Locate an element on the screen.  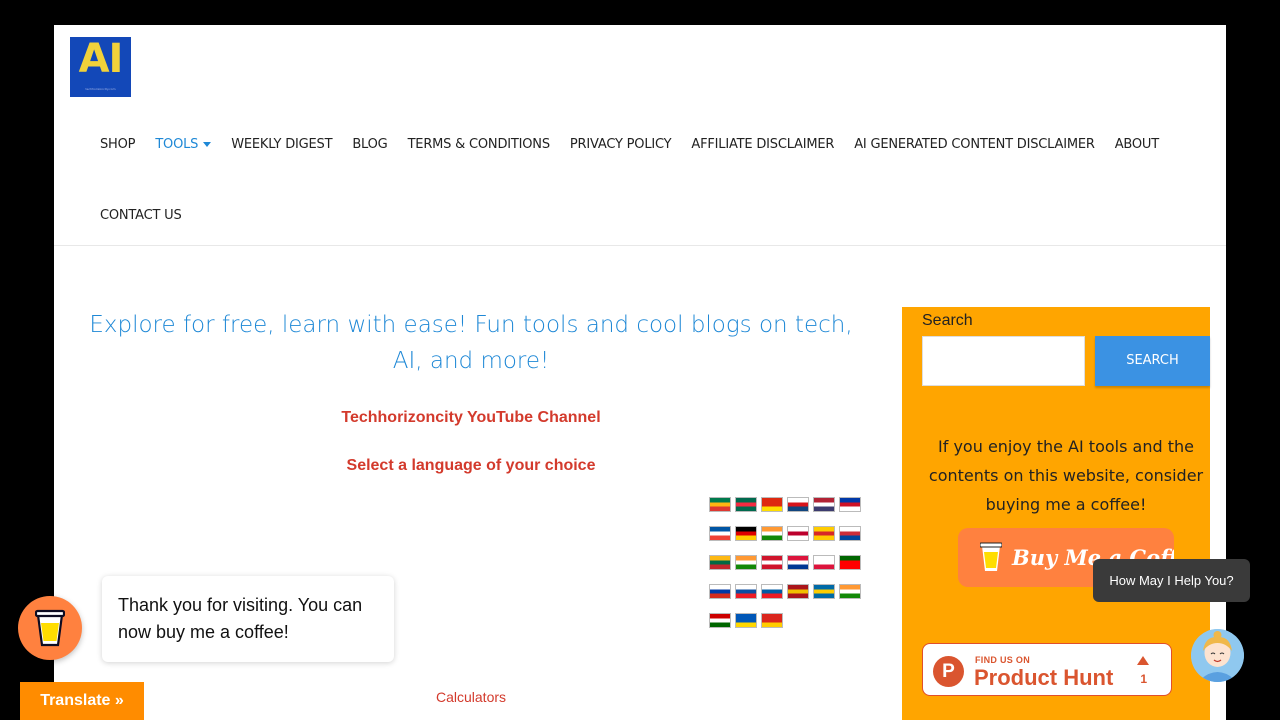
maltese-flag-icon is located at coordinates (772, 562).